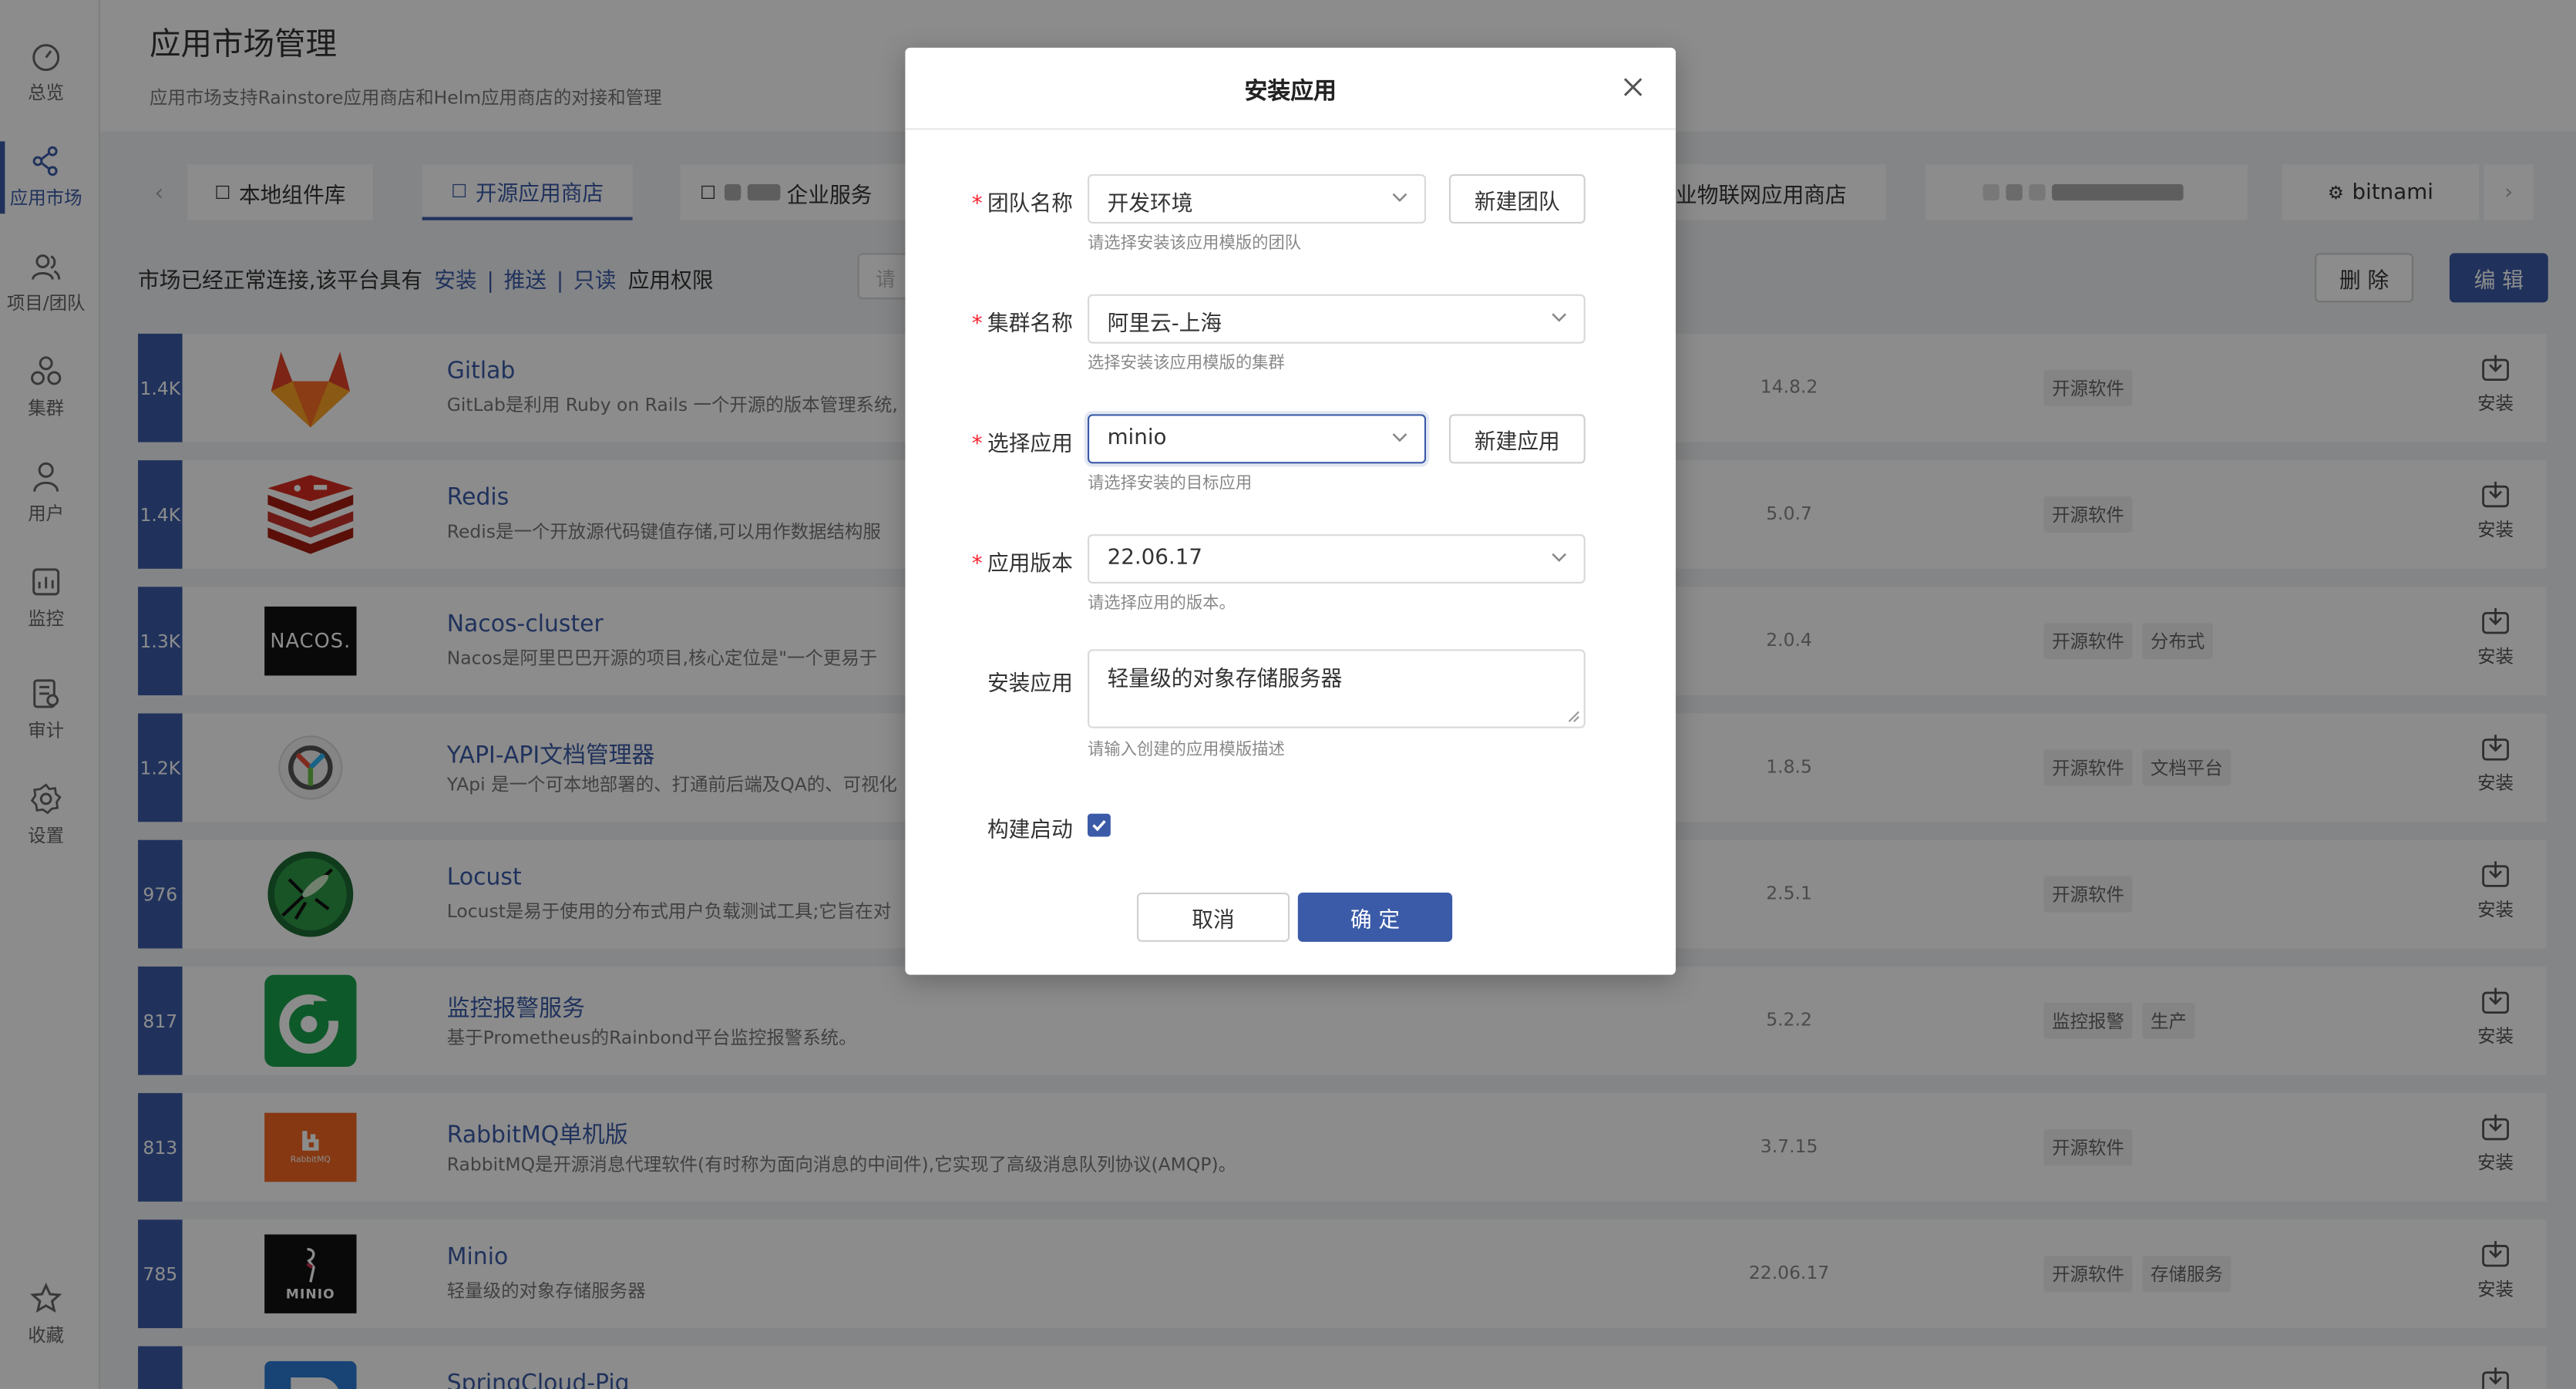 The height and width of the screenshot is (1389, 2576). What do you see at coordinates (1137, 438) in the screenshot?
I see `select-value: minio` at bounding box center [1137, 438].